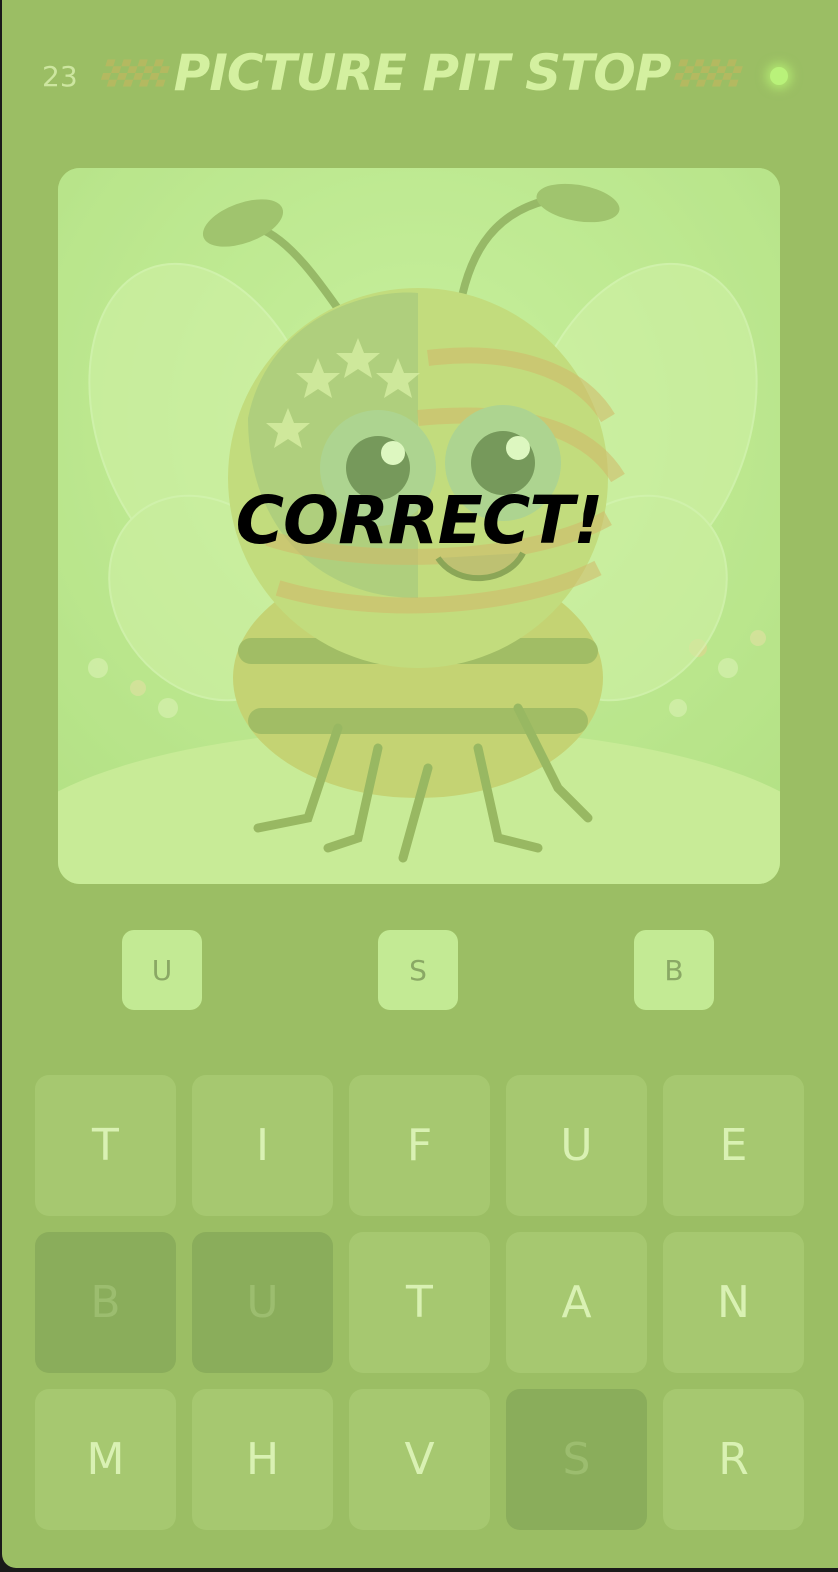  I want to click on answer-slot: U, so click(162, 970).